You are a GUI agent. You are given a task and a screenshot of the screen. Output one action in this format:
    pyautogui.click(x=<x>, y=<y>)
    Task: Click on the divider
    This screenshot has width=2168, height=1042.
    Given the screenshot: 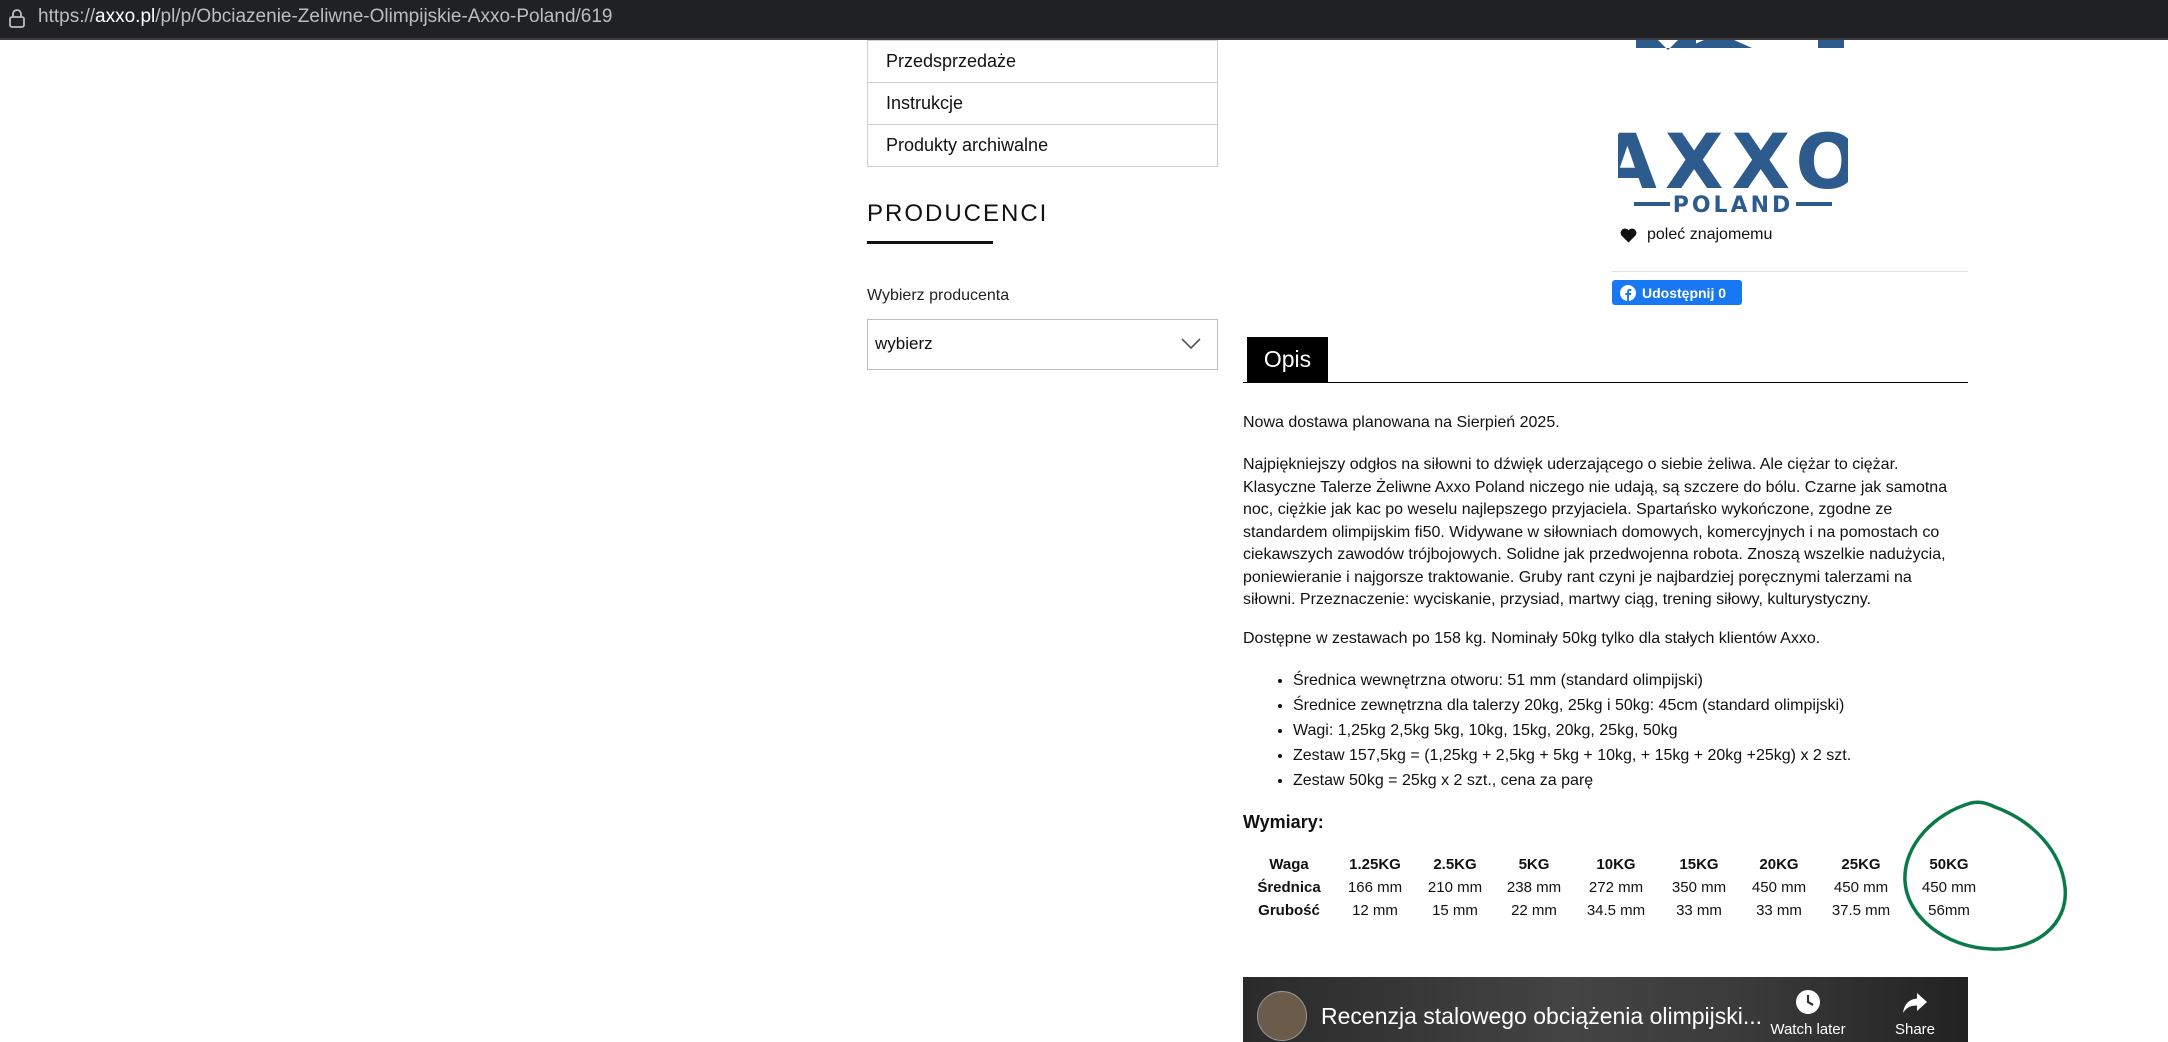 What is the action you would take?
    pyautogui.click(x=1790, y=271)
    